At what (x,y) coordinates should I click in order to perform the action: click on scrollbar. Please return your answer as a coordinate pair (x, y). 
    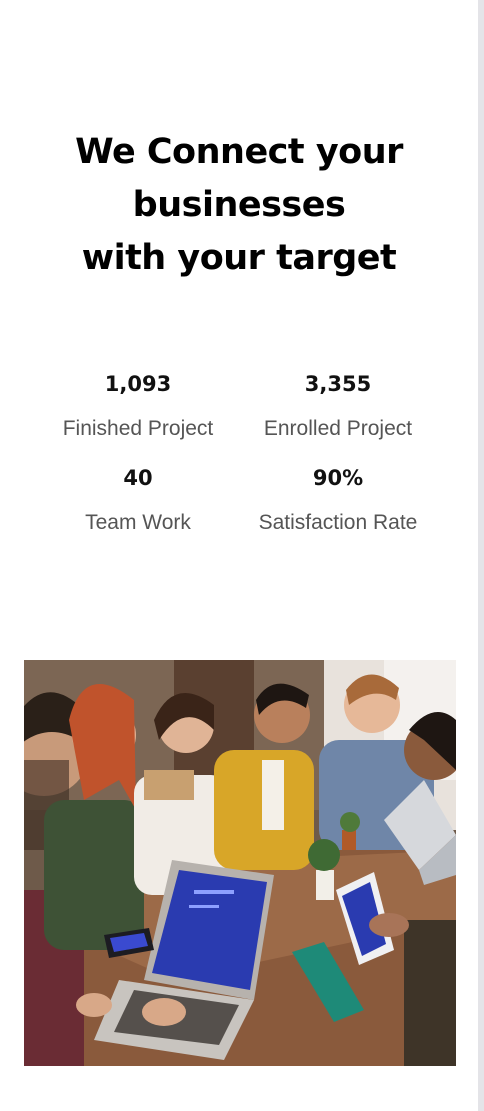
    Looking at the image, I should click on (481, 555).